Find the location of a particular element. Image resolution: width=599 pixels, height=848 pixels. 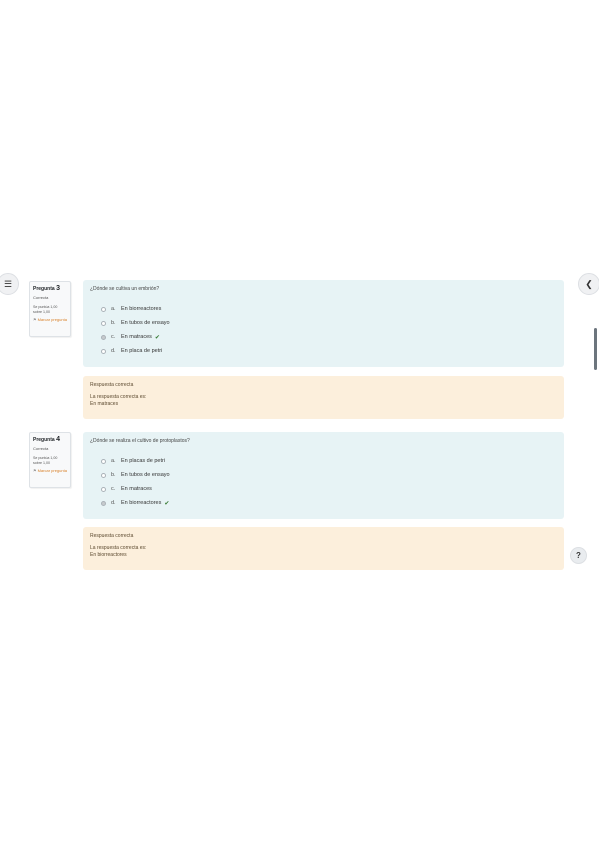

answer-option: c. En matraces is located at coordinates (329, 489).